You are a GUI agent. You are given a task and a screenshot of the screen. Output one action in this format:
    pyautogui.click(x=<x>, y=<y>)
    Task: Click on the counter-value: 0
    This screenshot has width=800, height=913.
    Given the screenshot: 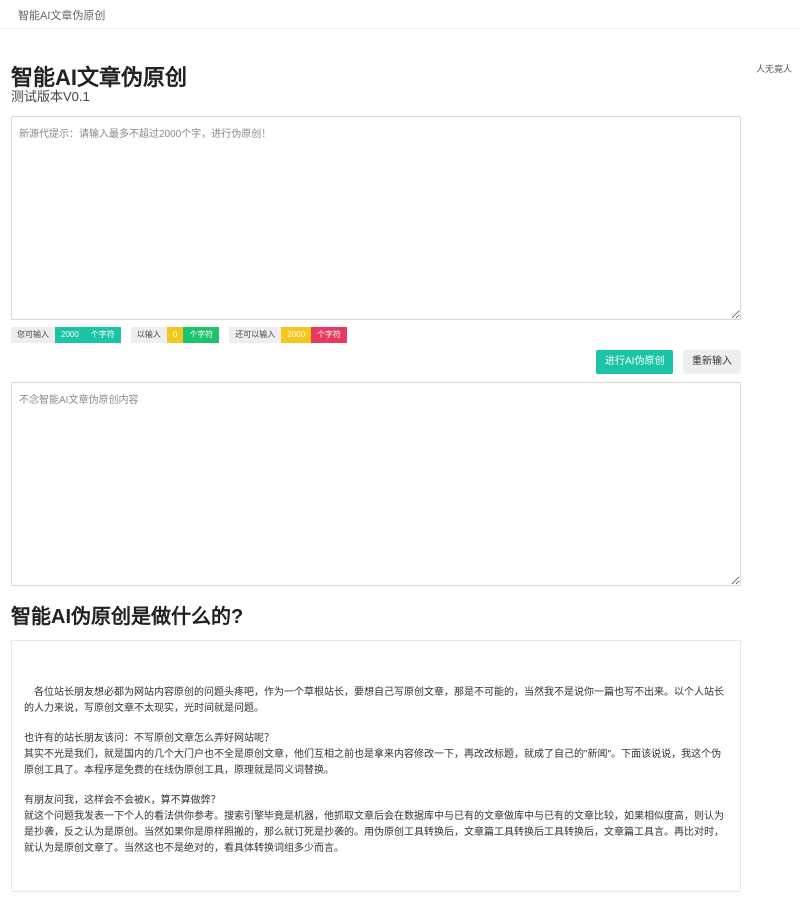 What is the action you would take?
    pyautogui.click(x=175, y=335)
    